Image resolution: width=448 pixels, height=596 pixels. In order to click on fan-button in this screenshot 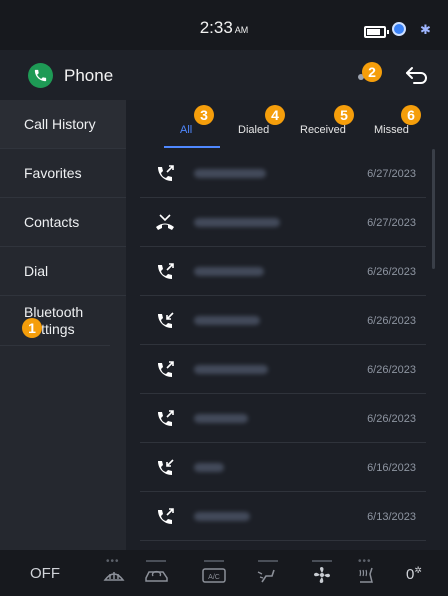, I will do `click(322, 573)`.